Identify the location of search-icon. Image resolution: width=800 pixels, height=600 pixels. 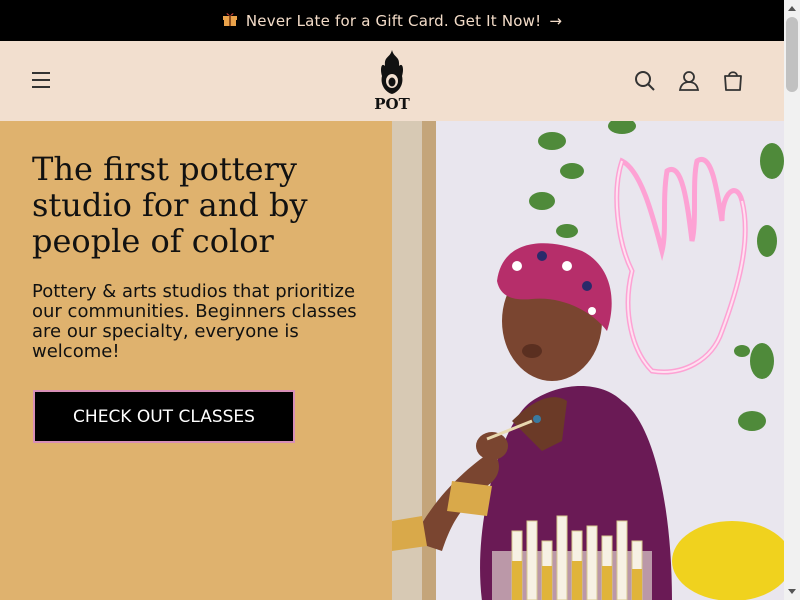
(645, 81).